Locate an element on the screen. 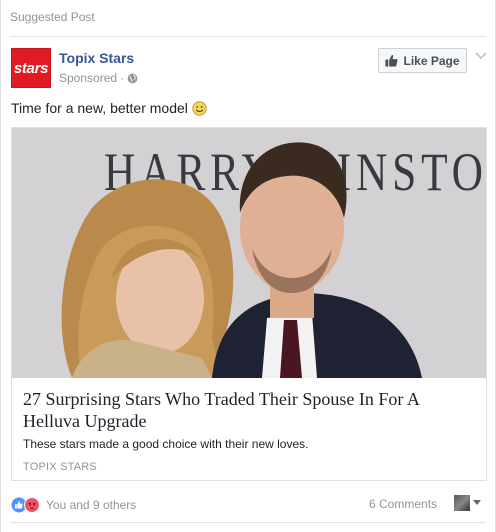 This screenshot has height=532, width=496. post-text: Time for a new, better model is located at coordinates (99, 108).